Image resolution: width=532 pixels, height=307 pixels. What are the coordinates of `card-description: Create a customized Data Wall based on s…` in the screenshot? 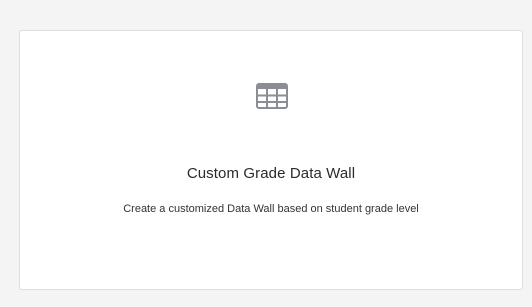 It's located at (271, 209).